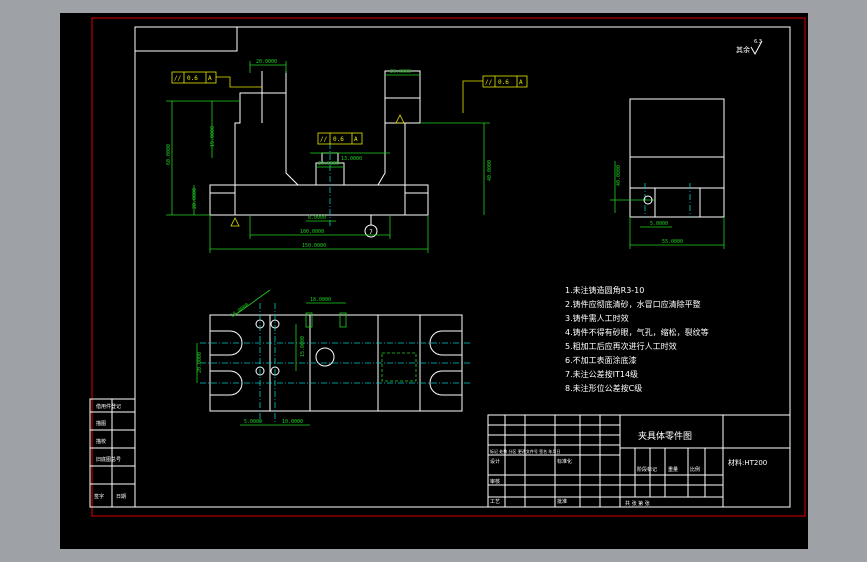 The width and height of the screenshot is (867, 562). Describe the element at coordinates (673, 469) in the screenshot. I see `svg-text: 重量` at that location.